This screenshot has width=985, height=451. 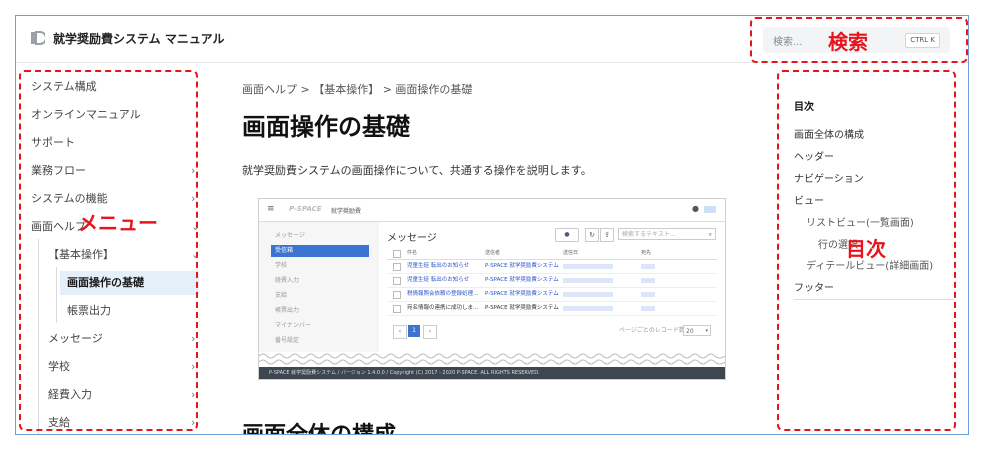 What do you see at coordinates (287, 340) in the screenshot?
I see `app-side-item: 番号設定` at bounding box center [287, 340].